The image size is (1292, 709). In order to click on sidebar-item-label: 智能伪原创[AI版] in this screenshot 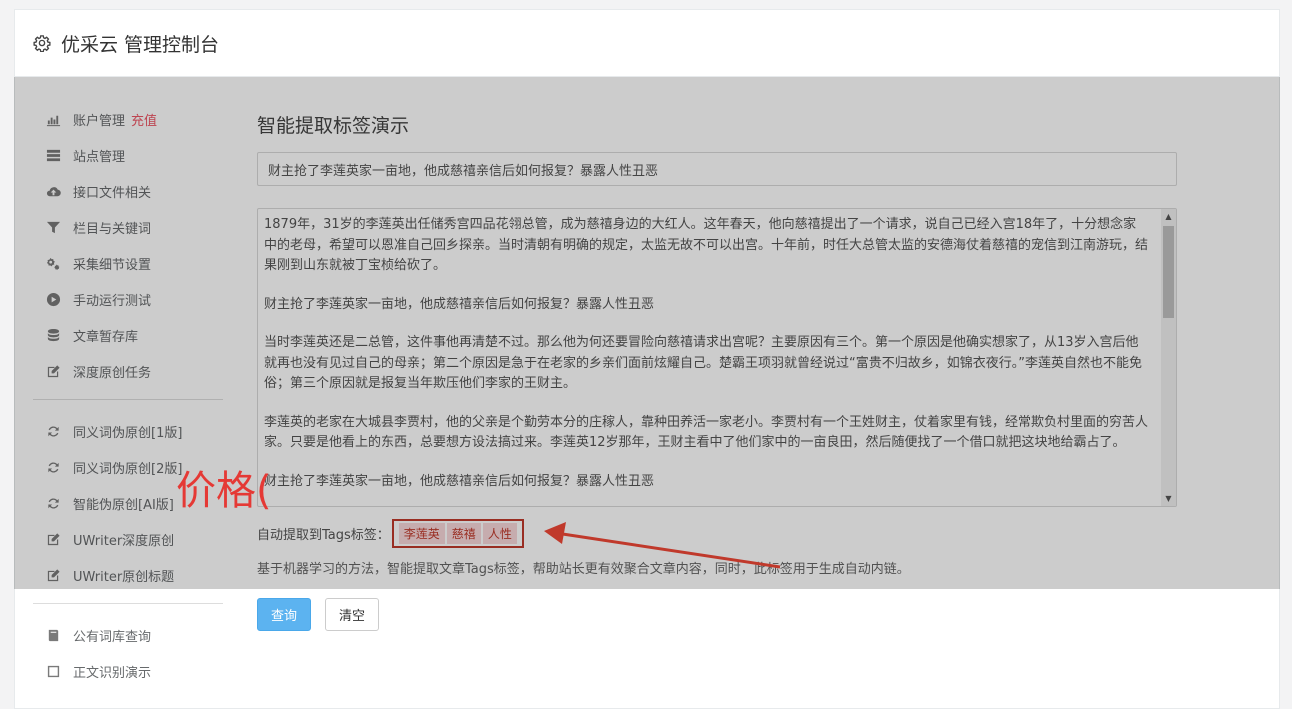, I will do `click(123, 505)`.